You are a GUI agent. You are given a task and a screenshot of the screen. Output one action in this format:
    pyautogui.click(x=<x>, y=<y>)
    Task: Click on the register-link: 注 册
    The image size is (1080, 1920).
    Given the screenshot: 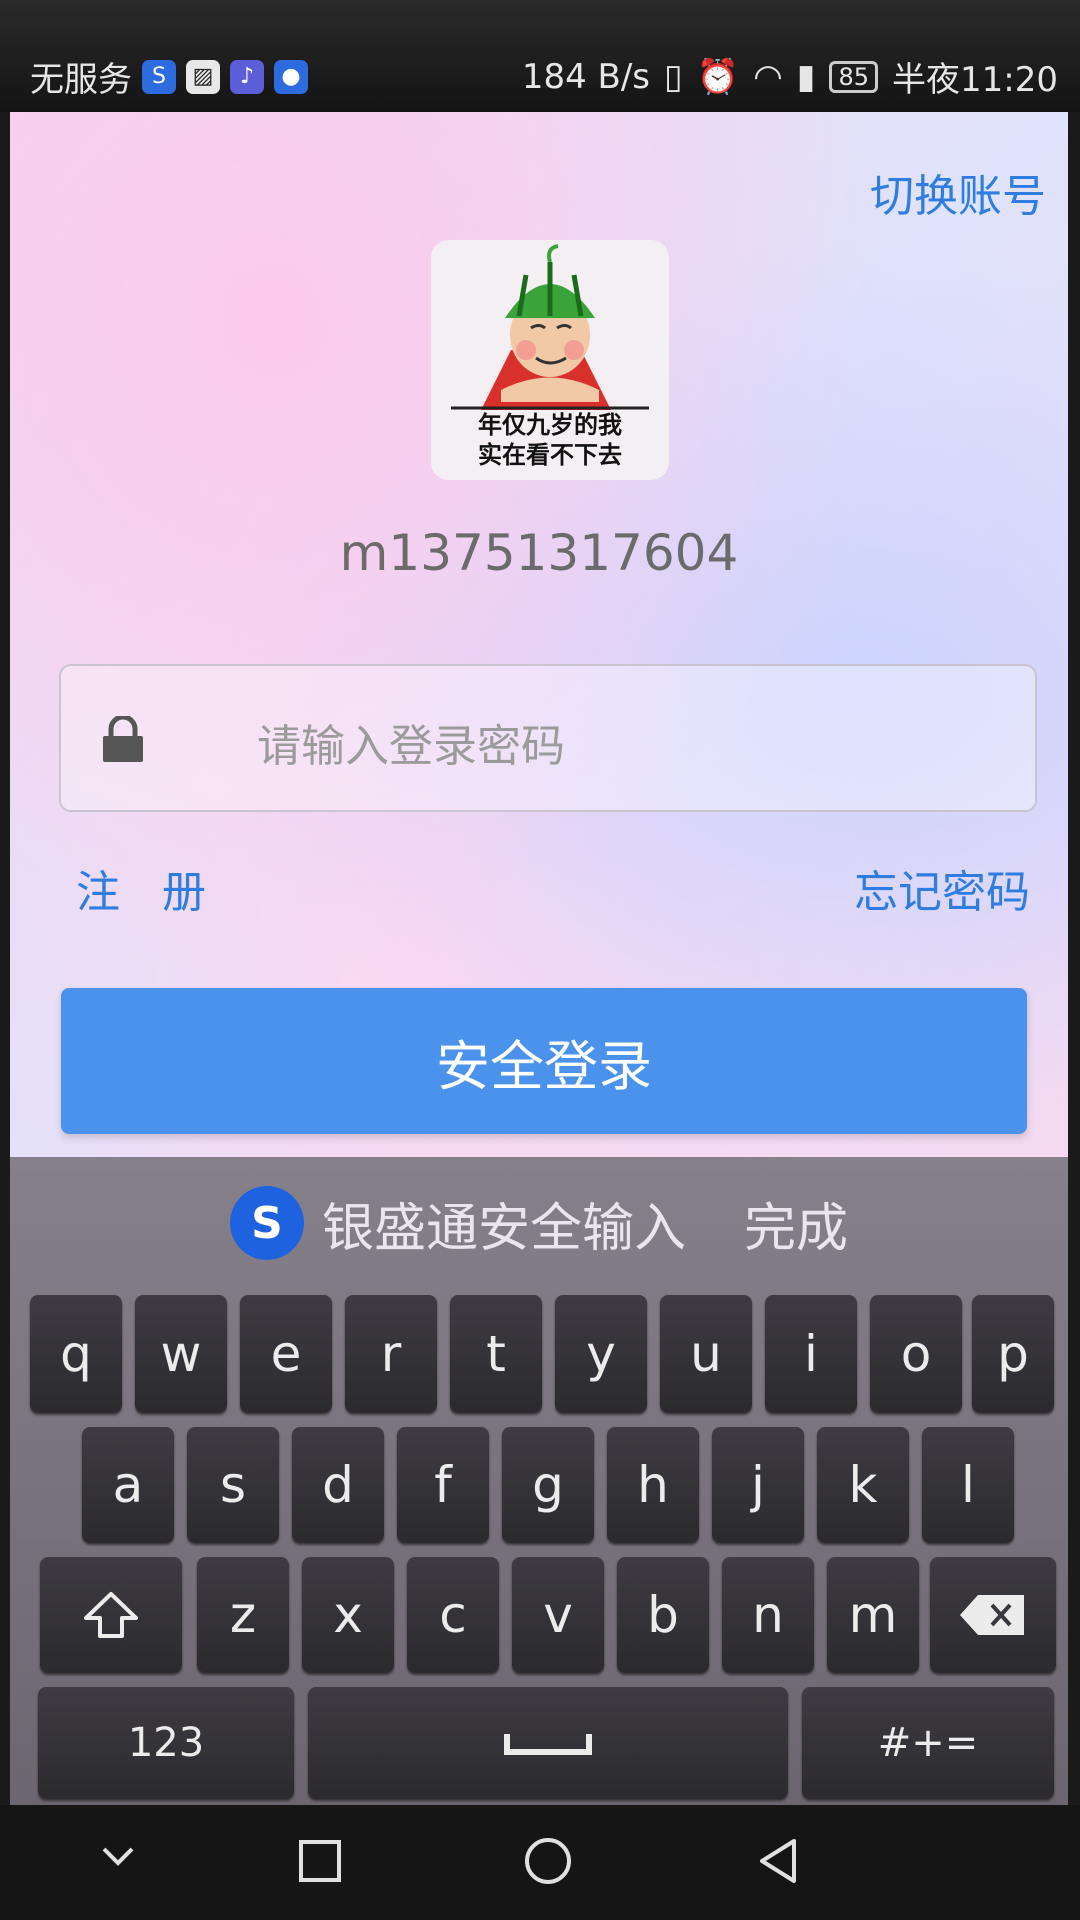 What is the action you would take?
    pyautogui.click(x=148, y=888)
    